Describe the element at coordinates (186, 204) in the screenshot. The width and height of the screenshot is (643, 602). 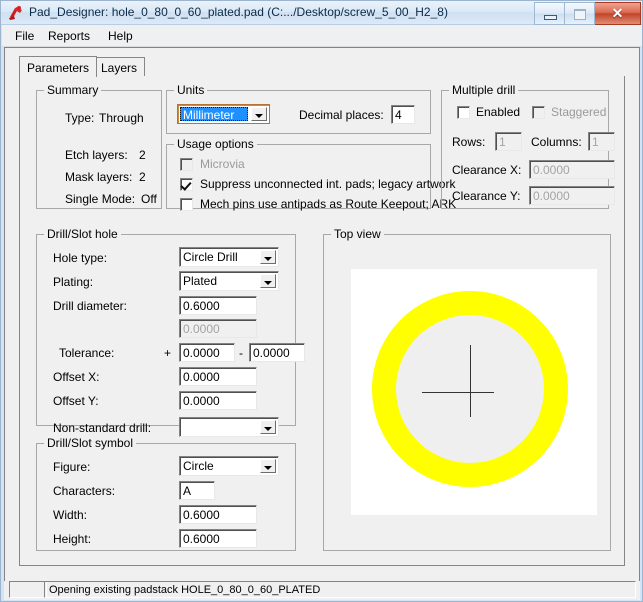
I see `checkbox-mech-pins-antipads` at that location.